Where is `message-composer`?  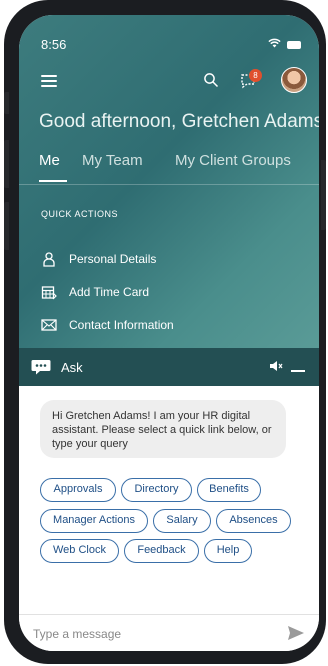 message-composer is located at coordinates (169, 632).